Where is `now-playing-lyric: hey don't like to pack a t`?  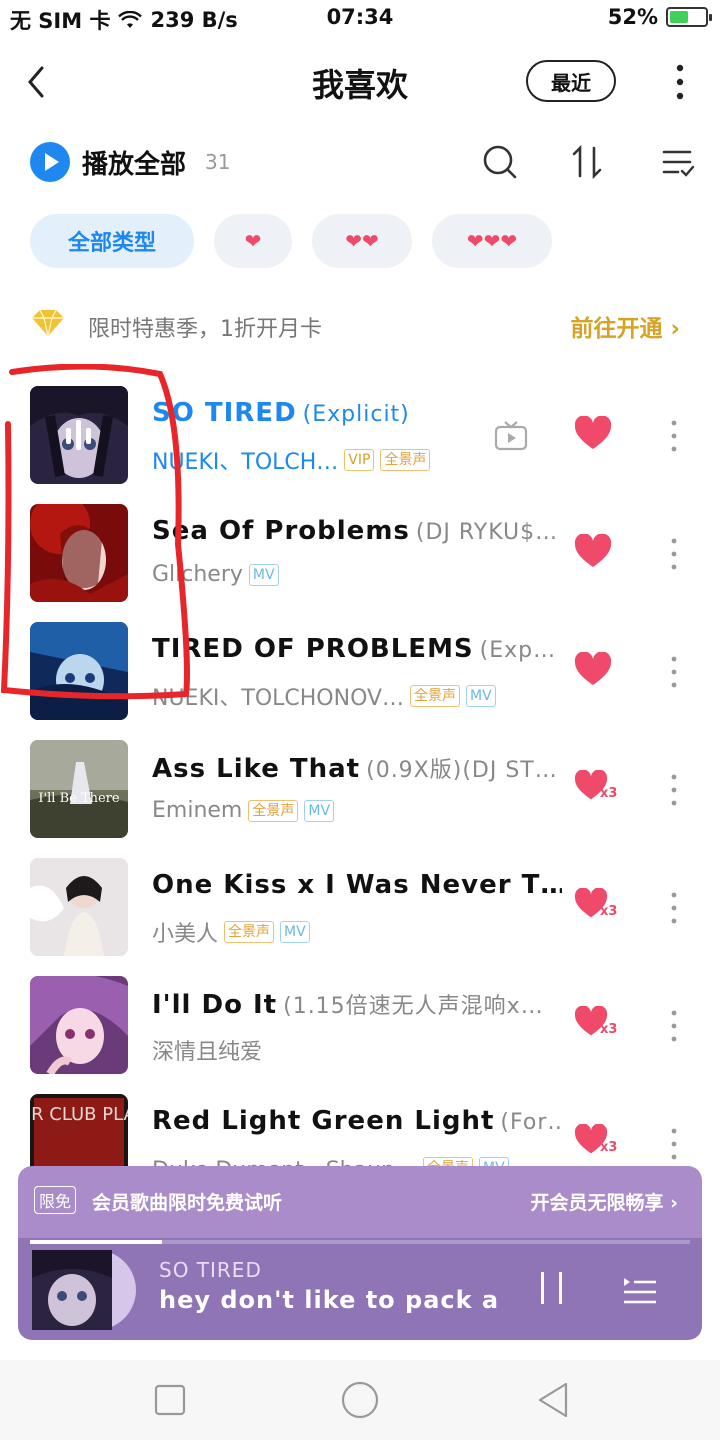 now-playing-lyric: hey don't like to pack a t is located at coordinates (329, 1300).